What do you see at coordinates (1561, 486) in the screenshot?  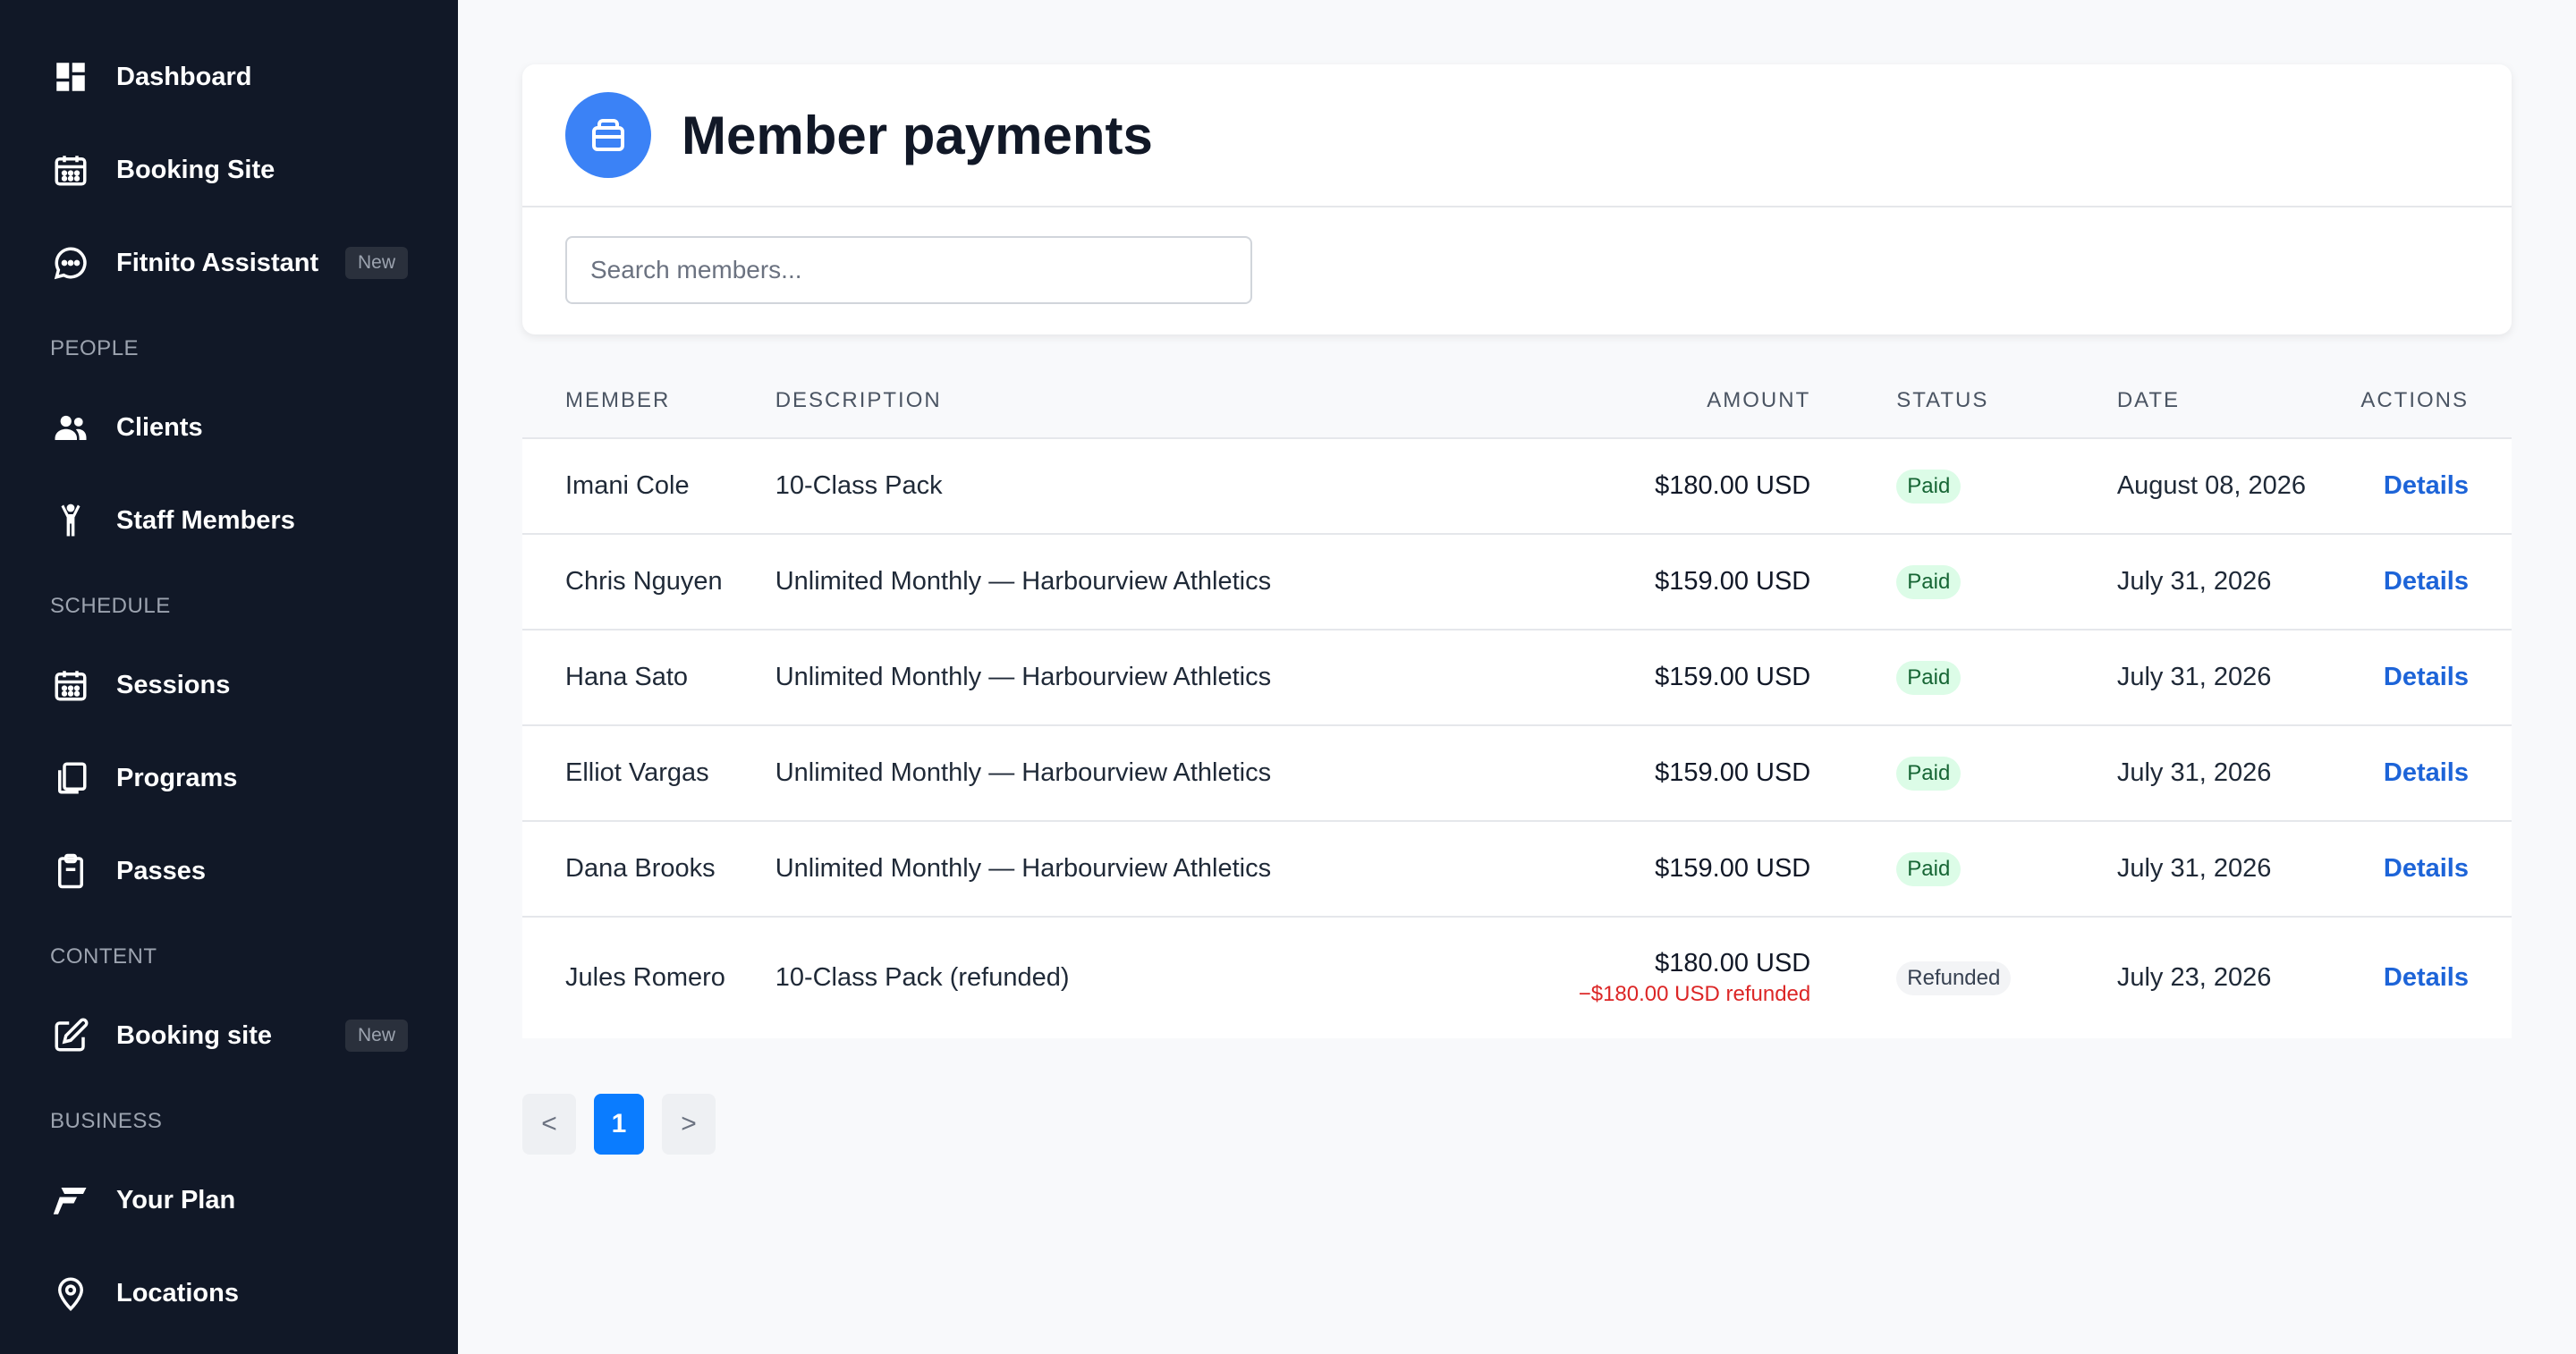 I see `amount-cell: $180.00 USD` at bounding box center [1561, 486].